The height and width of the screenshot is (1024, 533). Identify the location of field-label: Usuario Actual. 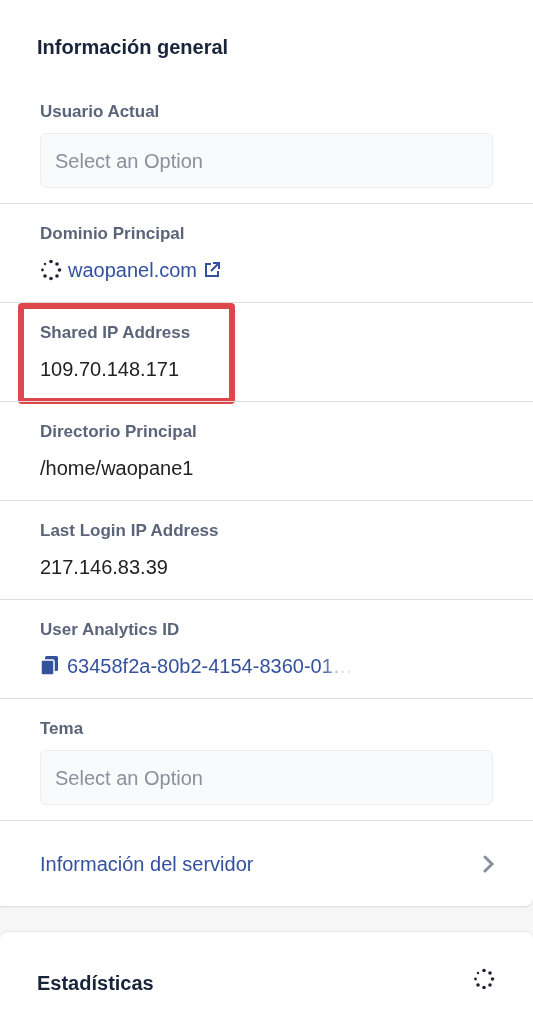
(100, 112).